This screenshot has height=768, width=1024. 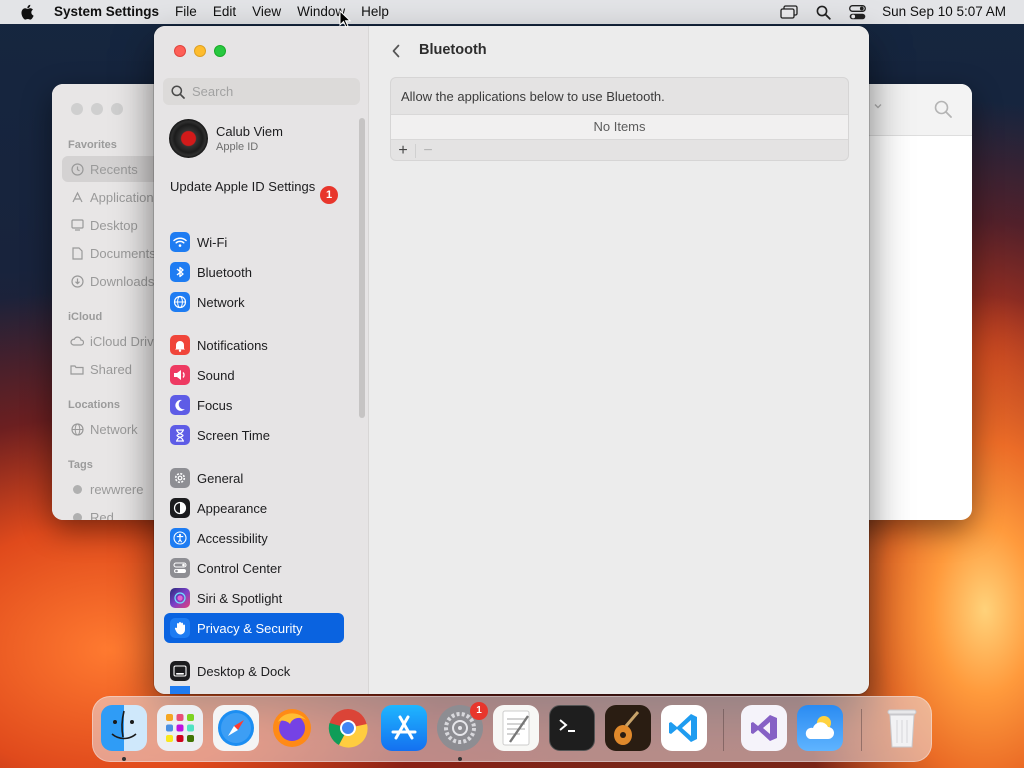 What do you see at coordinates (684, 728) in the screenshot?
I see `dock-vscode-icon` at bounding box center [684, 728].